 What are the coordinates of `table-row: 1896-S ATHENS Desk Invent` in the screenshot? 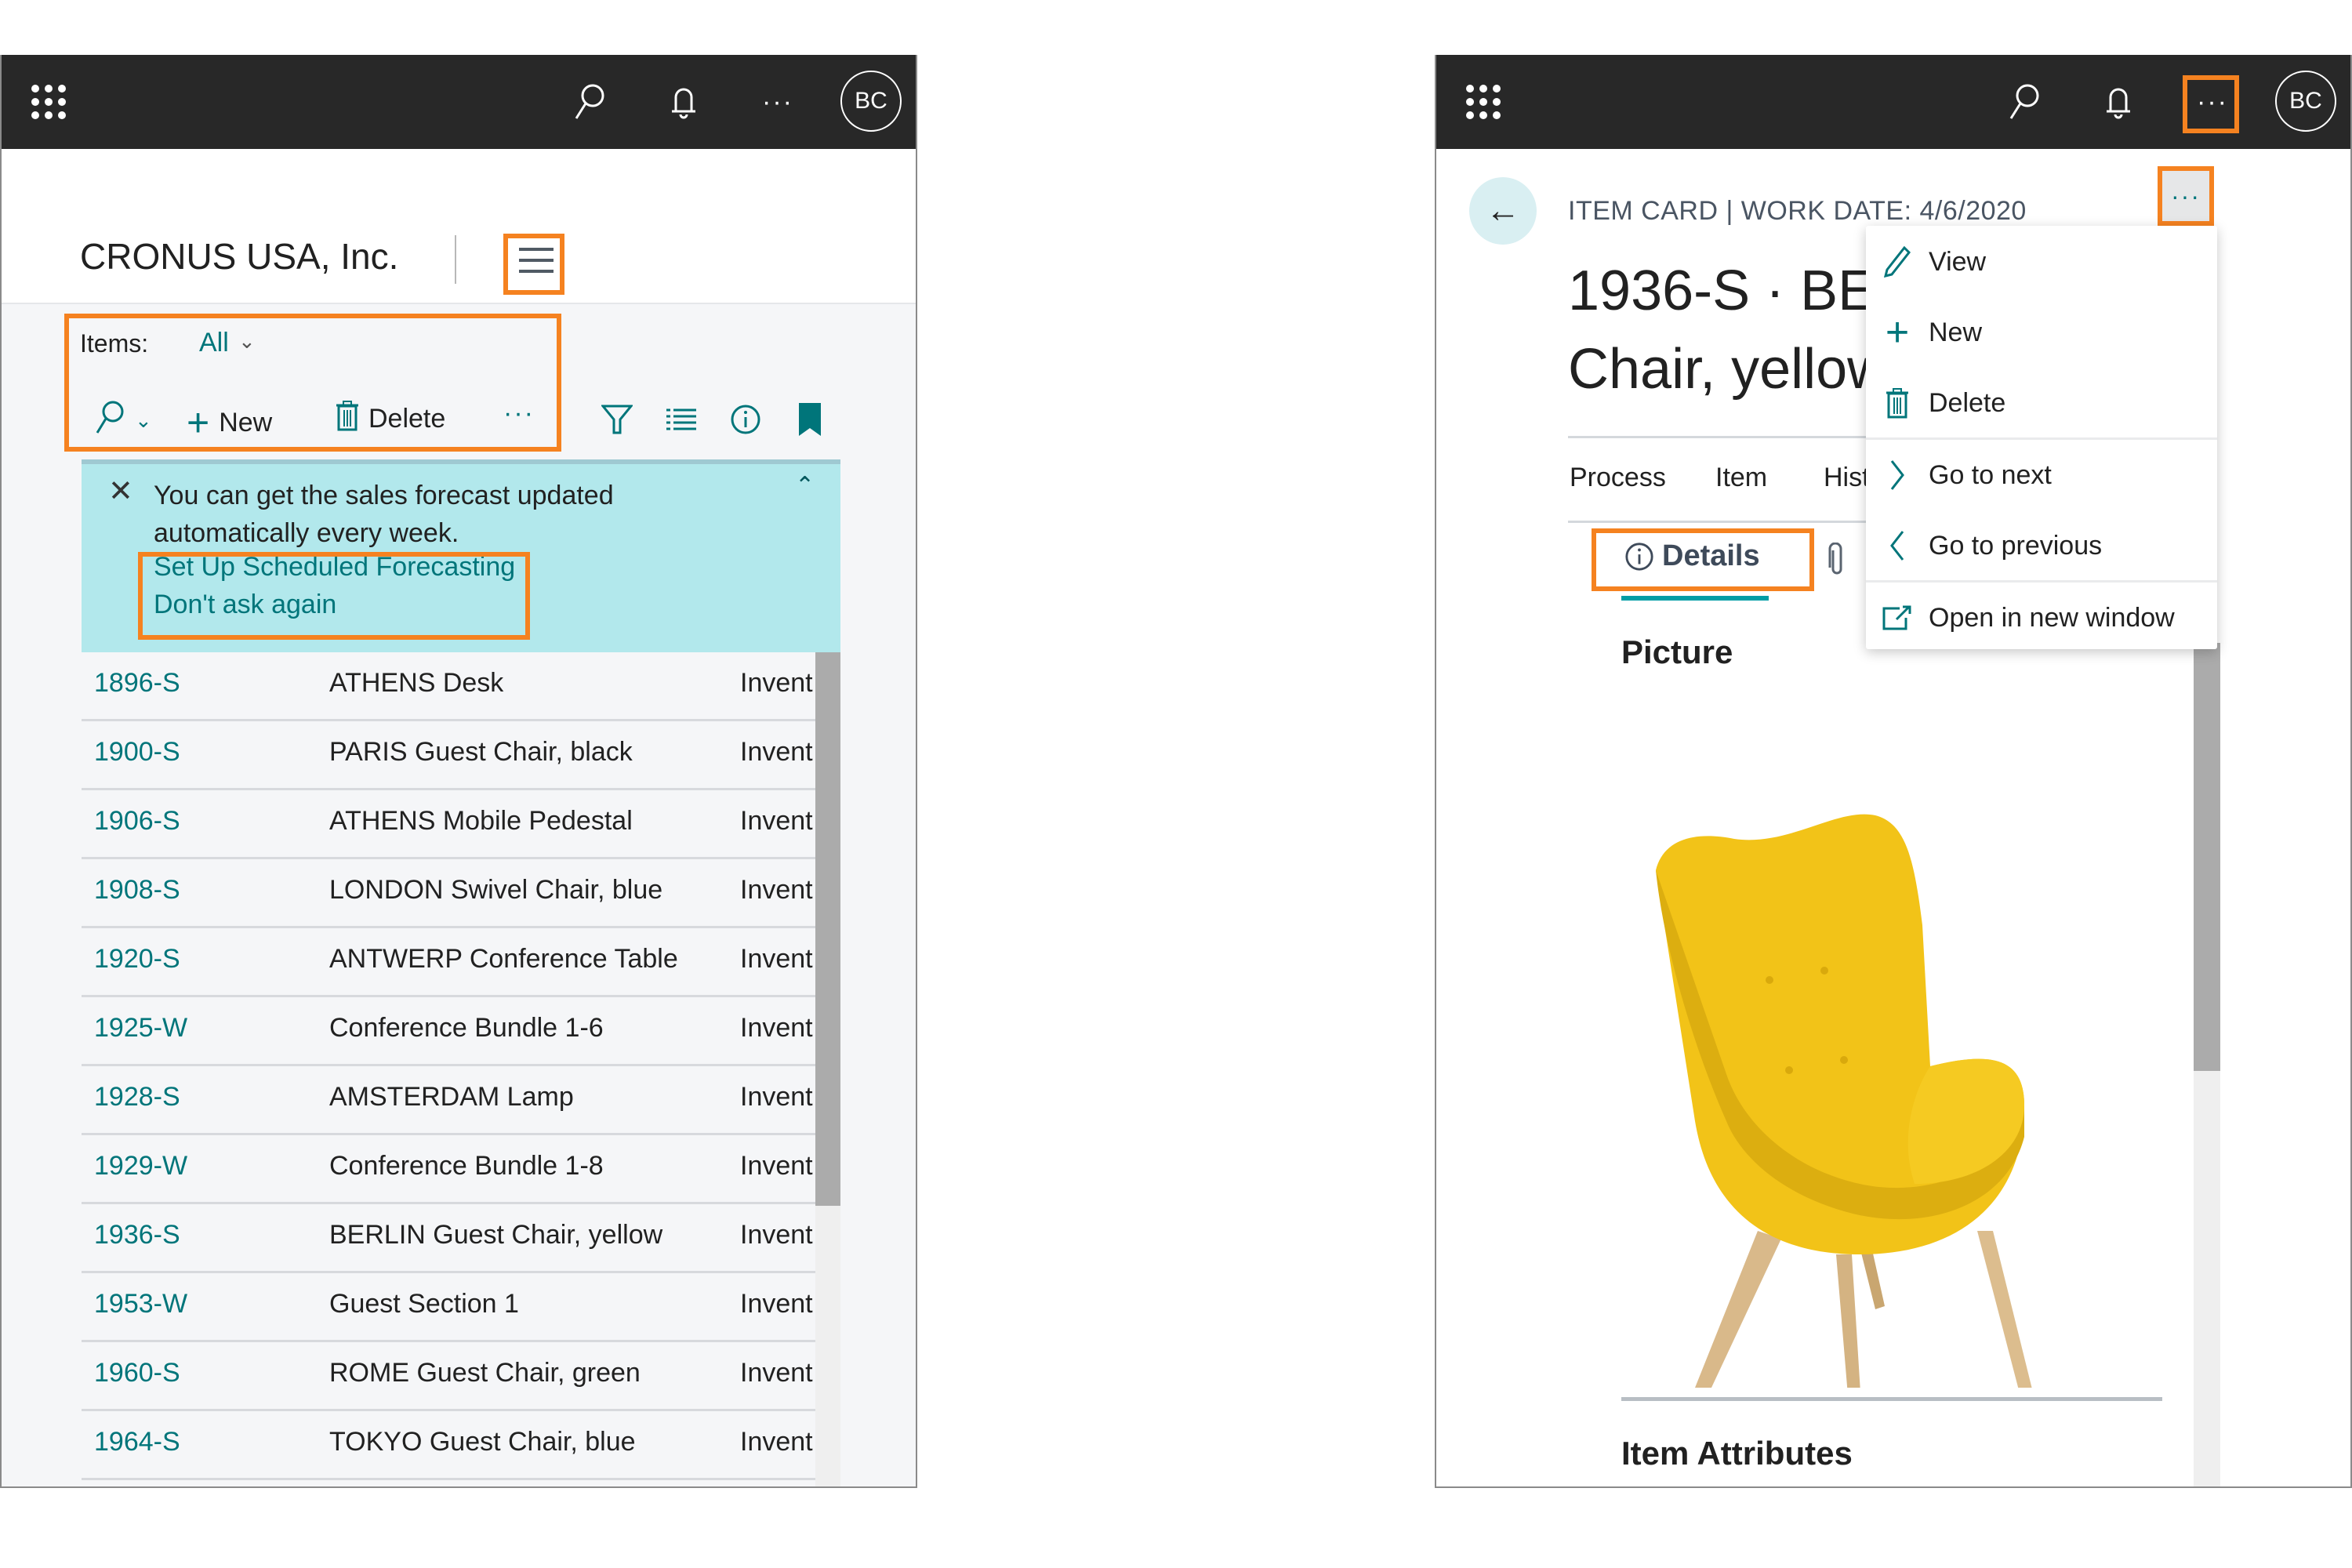 It's located at (449, 686).